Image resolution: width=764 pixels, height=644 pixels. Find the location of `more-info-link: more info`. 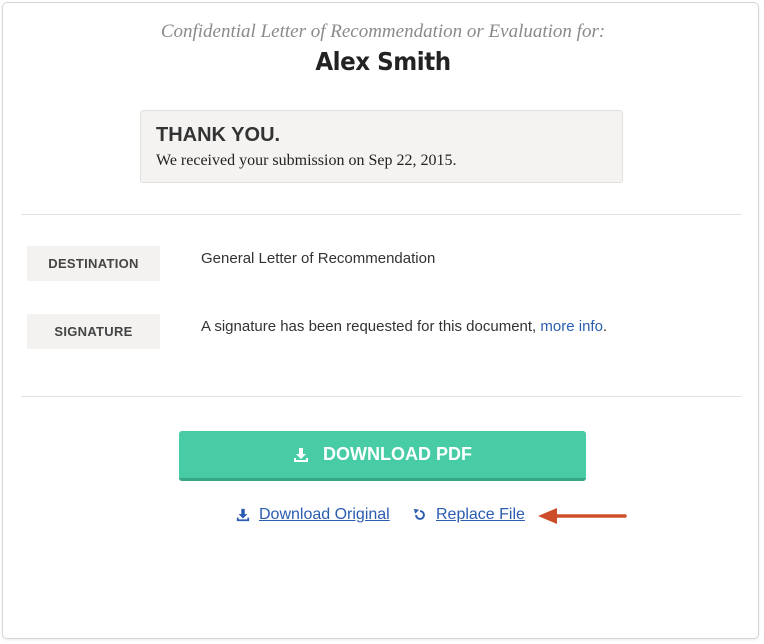

more-info-link: more info is located at coordinates (571, 326).